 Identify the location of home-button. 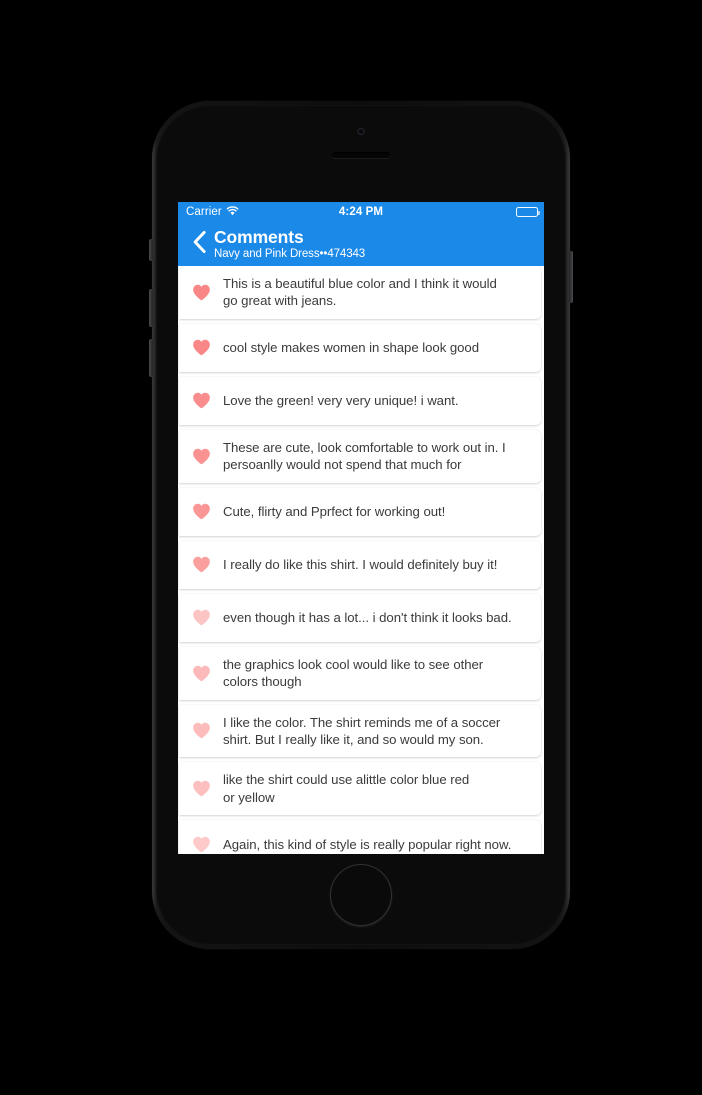
(361, 895).